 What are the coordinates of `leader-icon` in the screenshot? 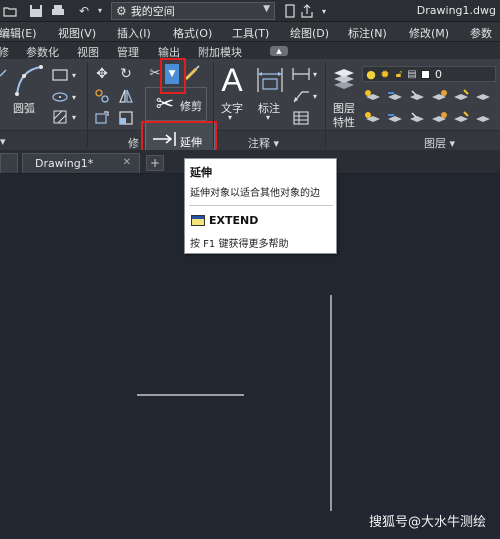 It's located at (301, 96).